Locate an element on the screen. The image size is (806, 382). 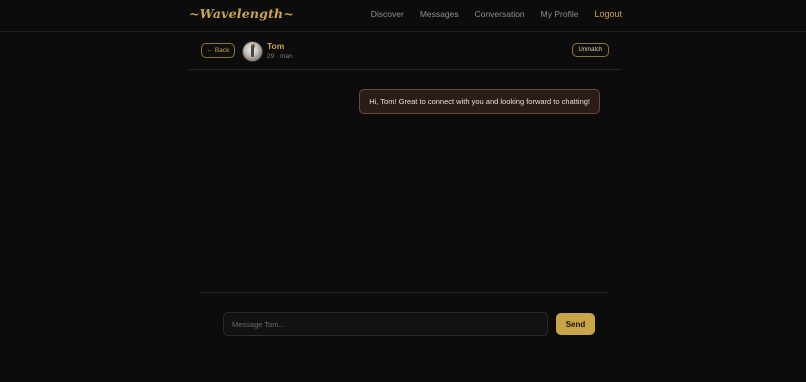
peer-name: Tom is located at coordinates (275, 46).